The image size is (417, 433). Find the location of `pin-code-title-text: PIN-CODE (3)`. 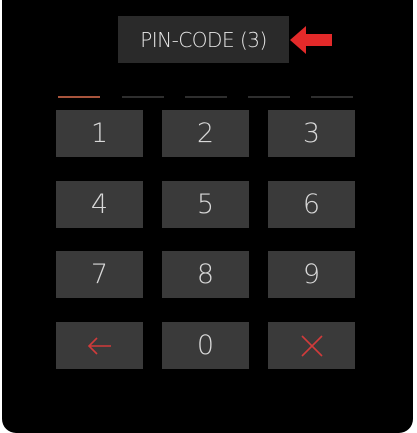

pin-code-title-text: PIN-CODE (3) is located at coordinates (203, 39).